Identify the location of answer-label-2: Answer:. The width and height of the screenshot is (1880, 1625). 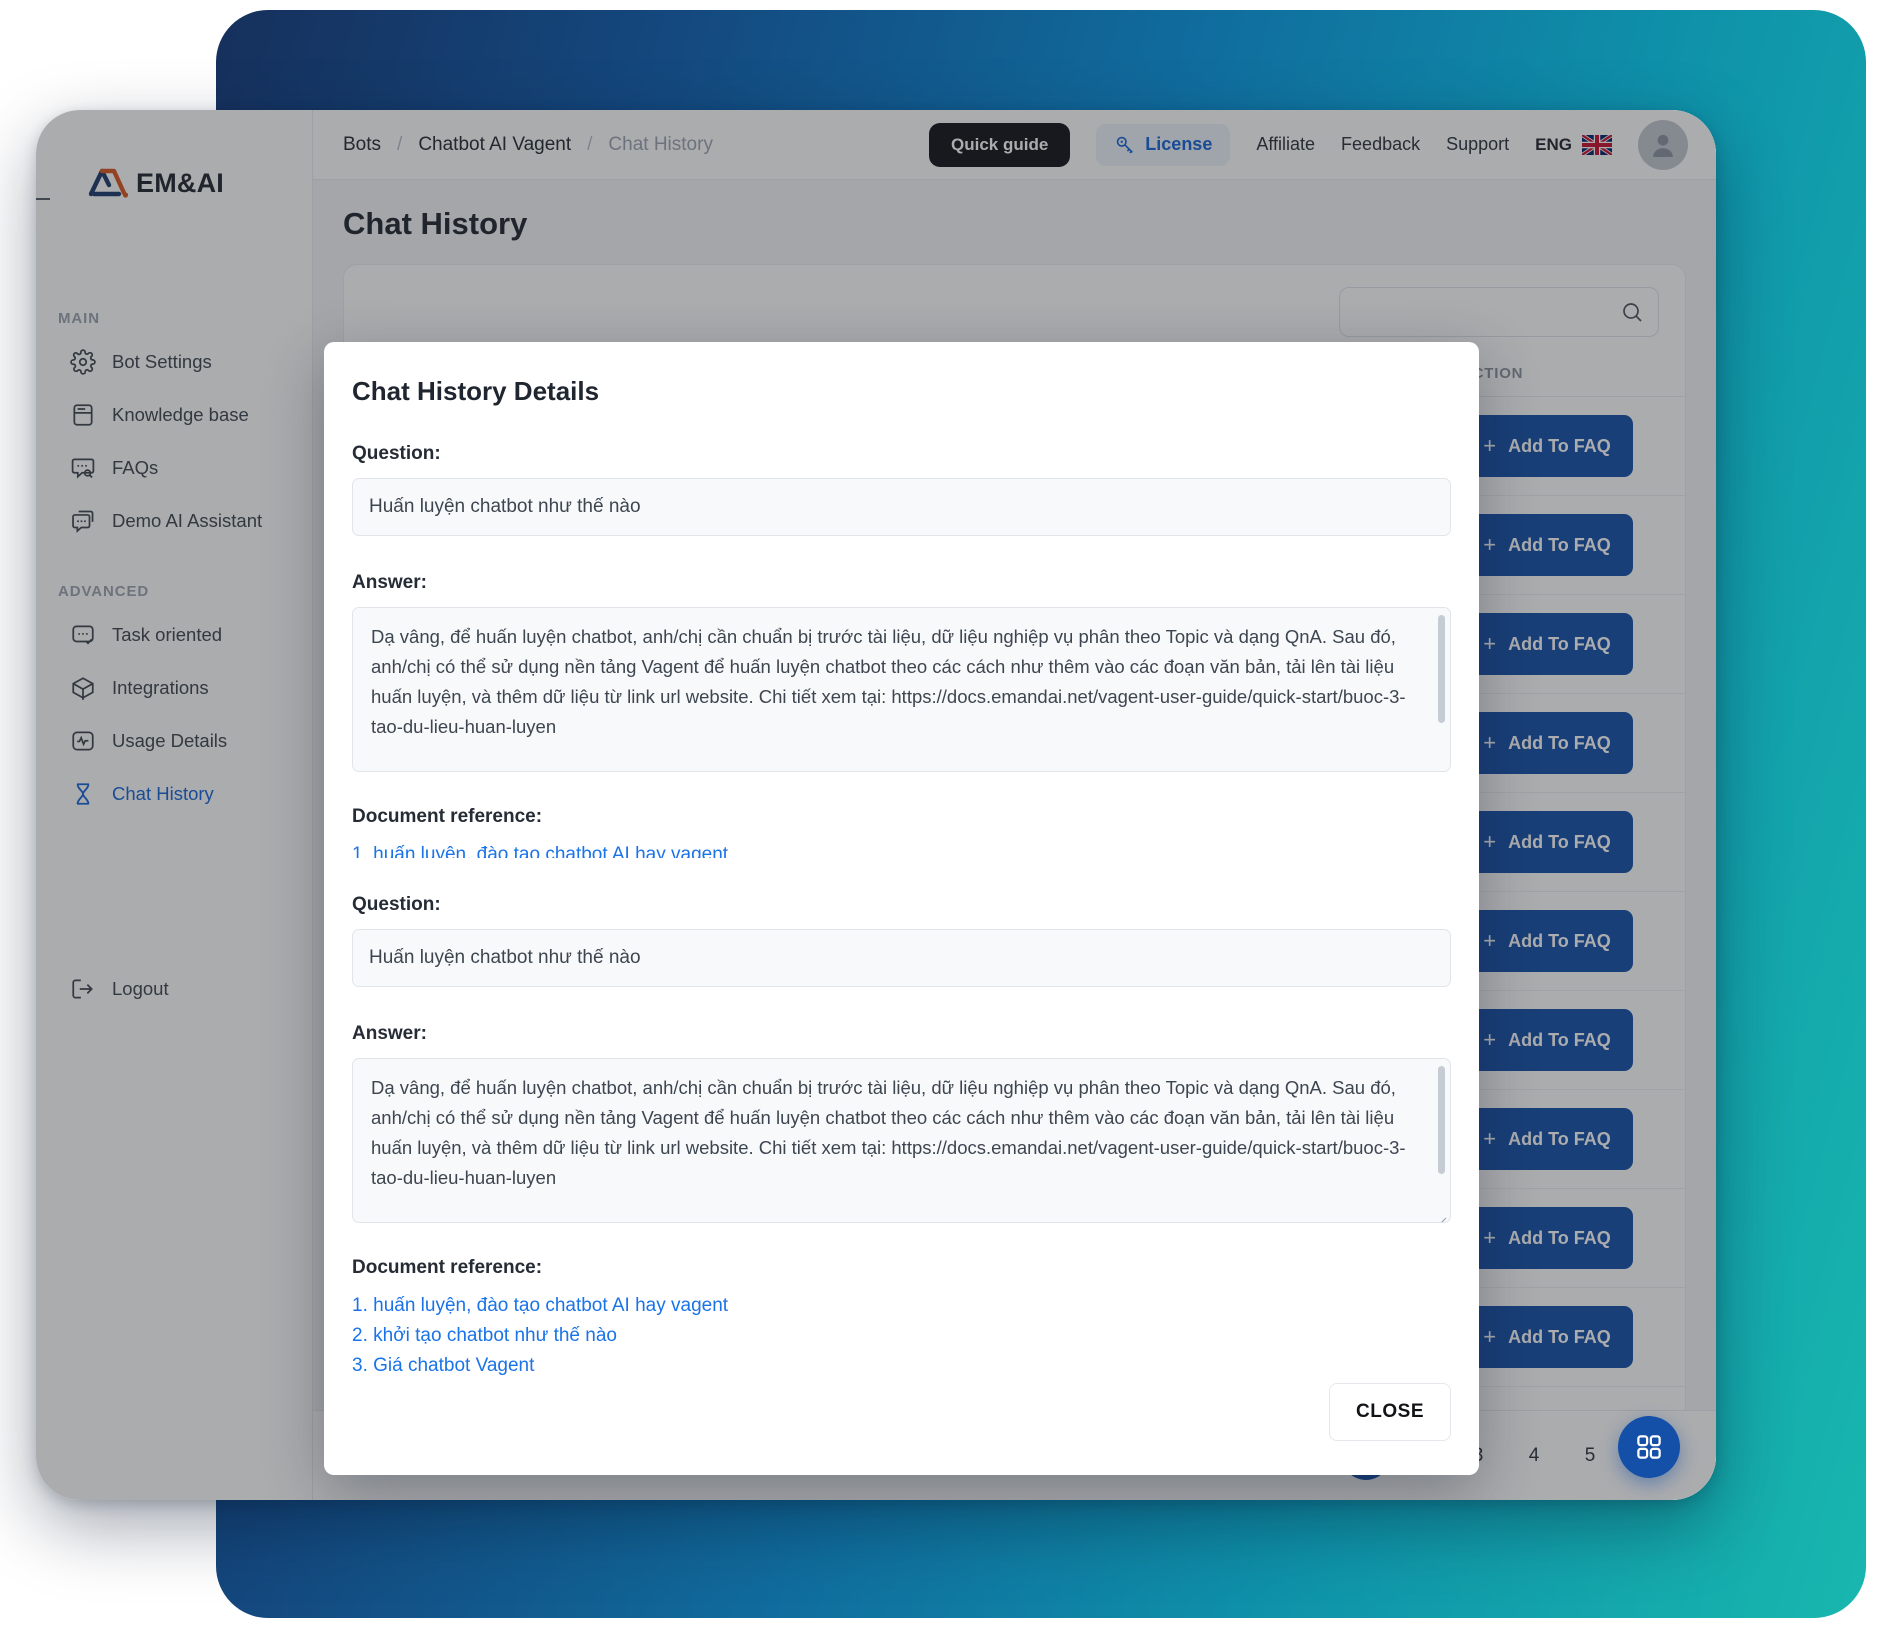
(389, 1033).